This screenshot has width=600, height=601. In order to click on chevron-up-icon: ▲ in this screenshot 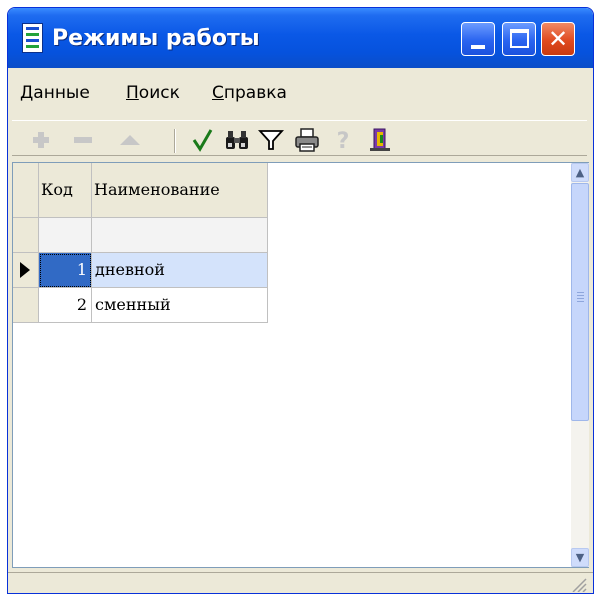, I will do `click(580, 172)`.